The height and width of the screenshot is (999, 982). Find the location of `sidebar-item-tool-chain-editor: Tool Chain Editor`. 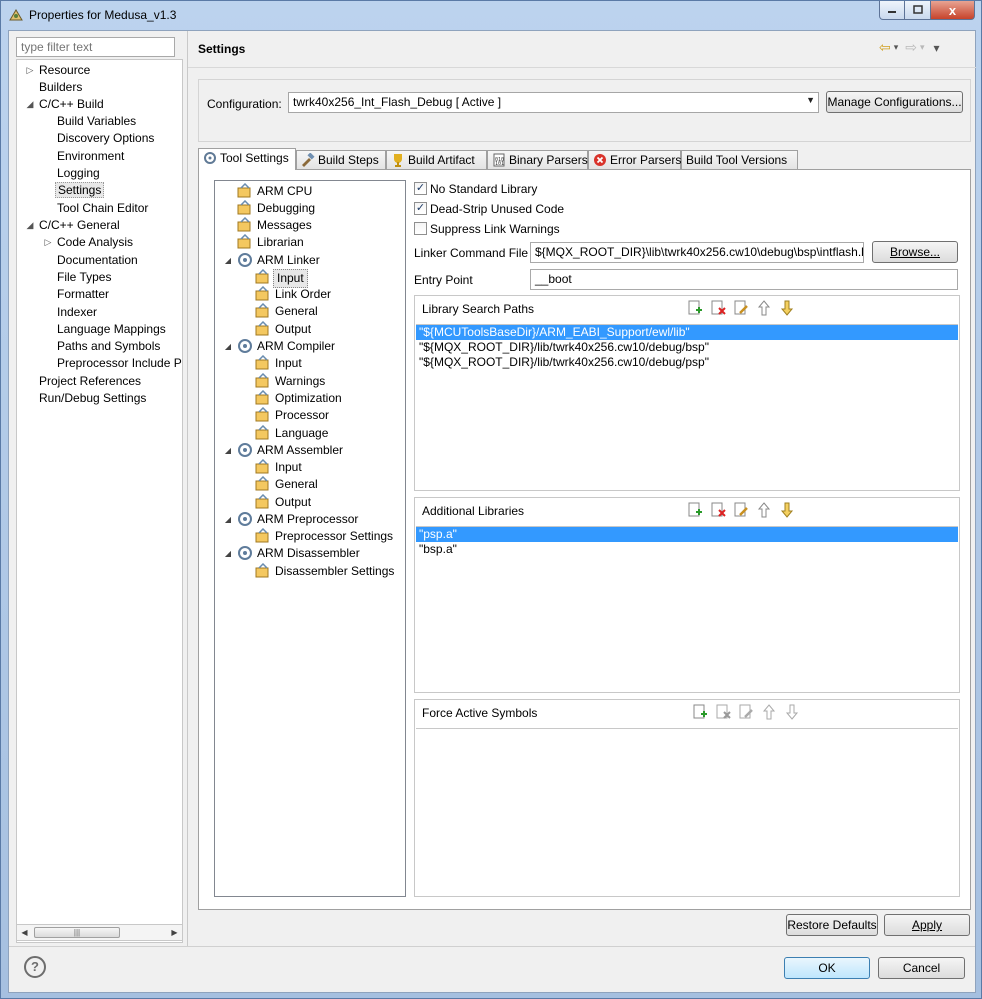

sidebar-item-tool-chain-editor: Tool Chain Editor is located at coordinates (102, 208).